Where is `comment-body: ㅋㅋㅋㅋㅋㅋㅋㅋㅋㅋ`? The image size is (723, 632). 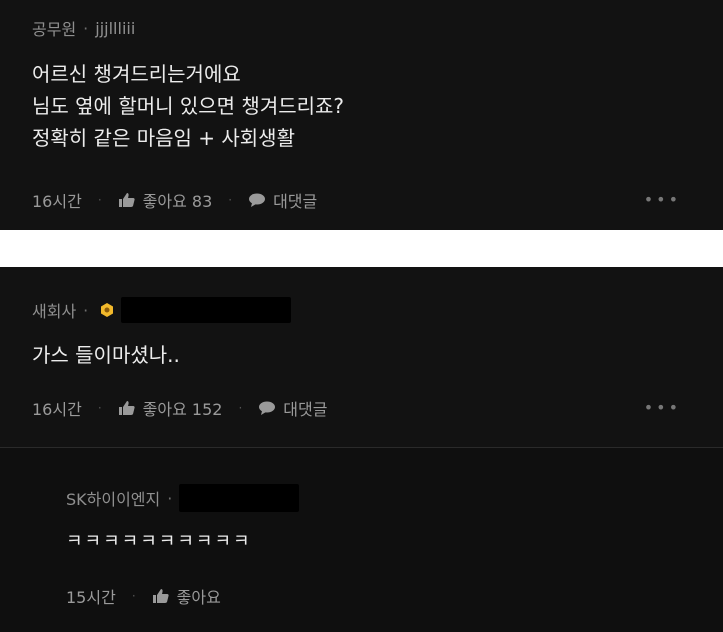 comment-body: ㅋㅋㅋㅋㅋㅋㅋㅋㅋㅋ is located at coordinates (159, 542).